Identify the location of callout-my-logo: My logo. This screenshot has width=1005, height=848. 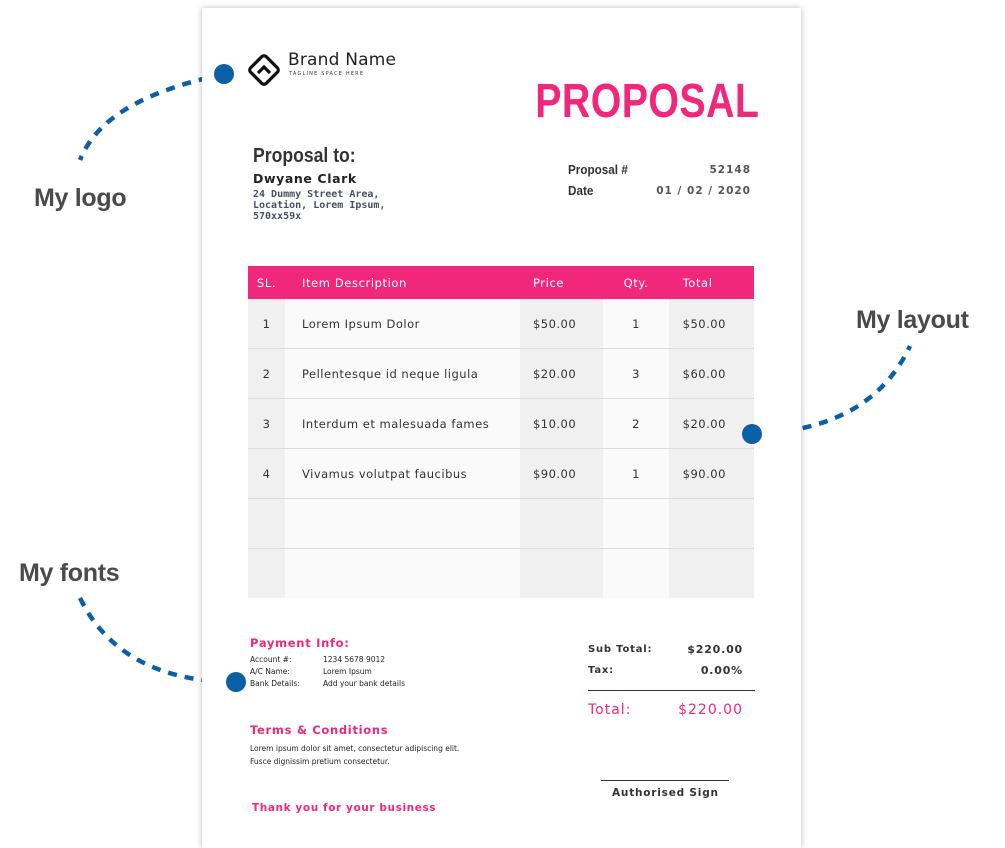
(80, 198).